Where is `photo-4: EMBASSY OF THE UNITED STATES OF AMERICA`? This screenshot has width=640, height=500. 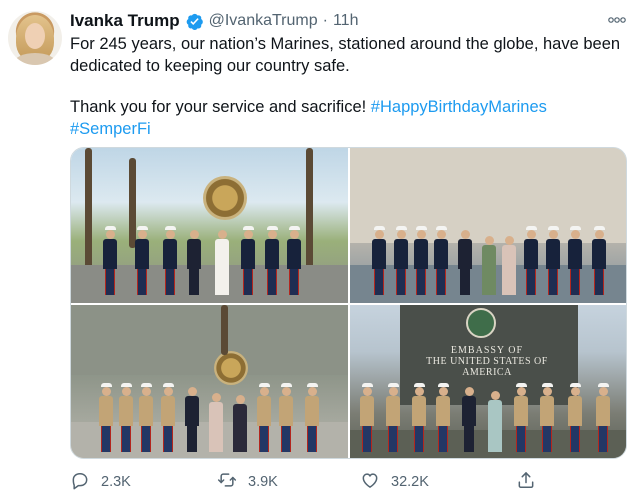
photo-4: EMBASSY OF THE UNITED STATES OF AMERICA is located at coordinates (488, 381).